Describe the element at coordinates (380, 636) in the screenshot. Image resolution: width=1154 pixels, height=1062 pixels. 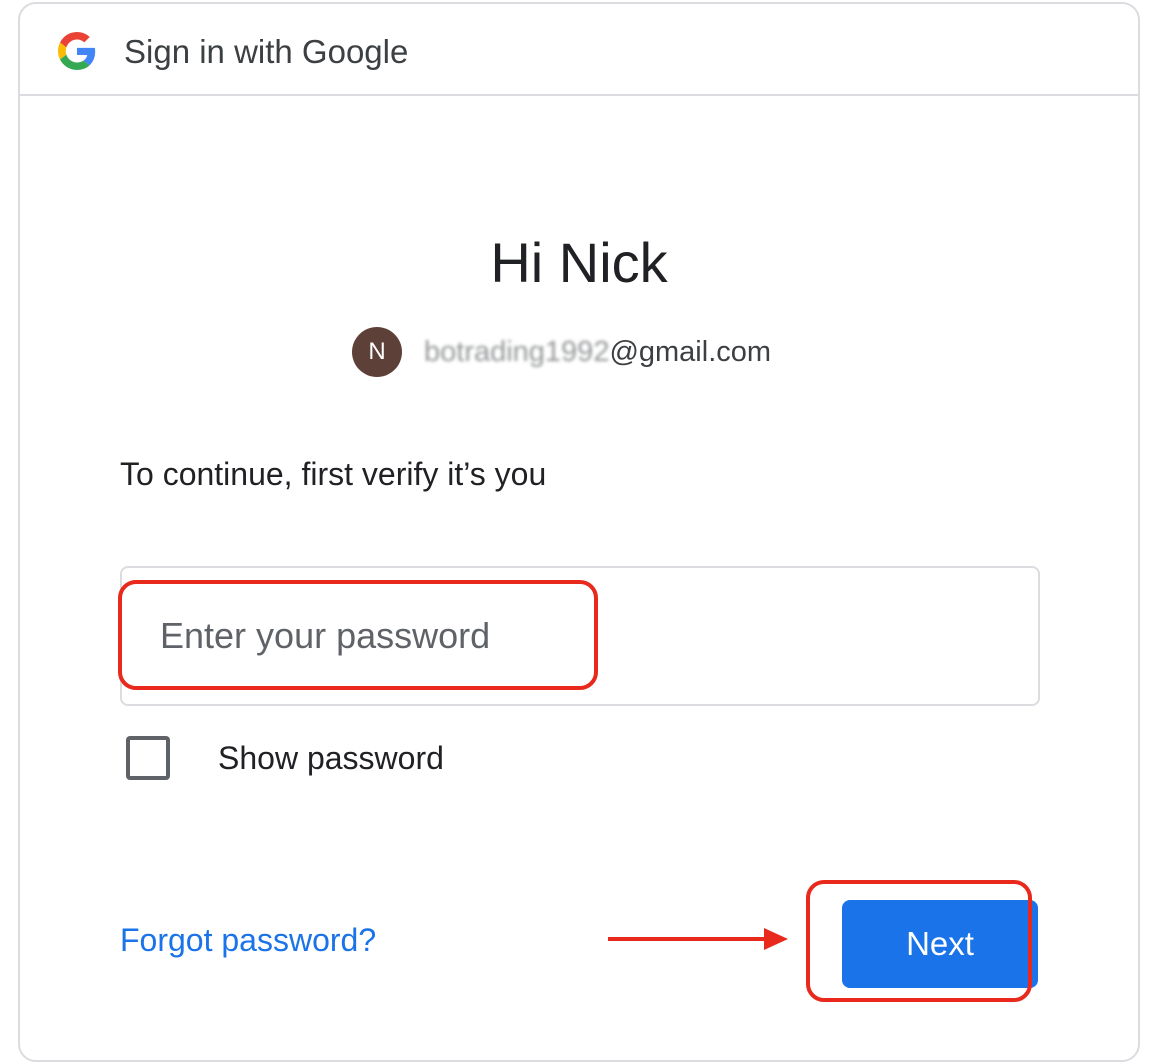
I see `password-input` at that location.